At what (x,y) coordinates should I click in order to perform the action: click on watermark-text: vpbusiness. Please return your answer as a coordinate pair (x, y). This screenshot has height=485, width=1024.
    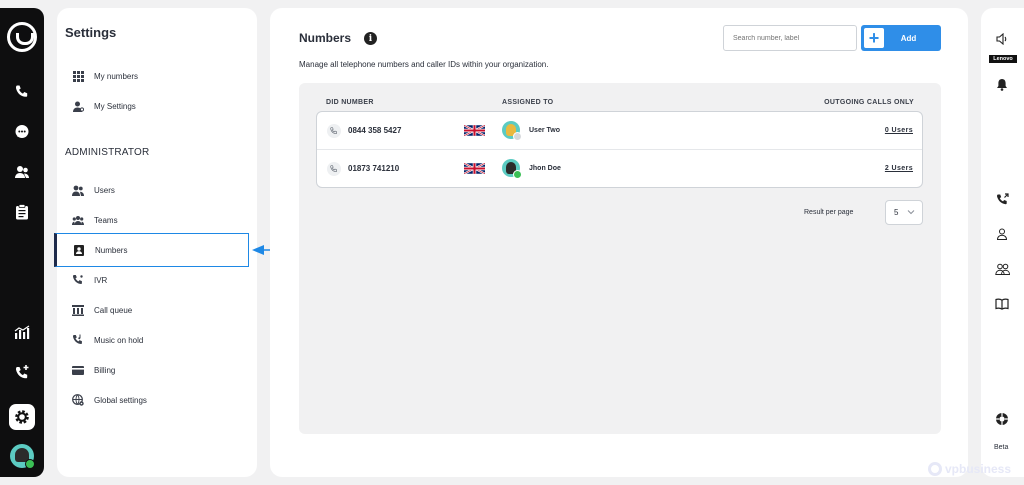
    Looking at the image, I should click on (978, 469).